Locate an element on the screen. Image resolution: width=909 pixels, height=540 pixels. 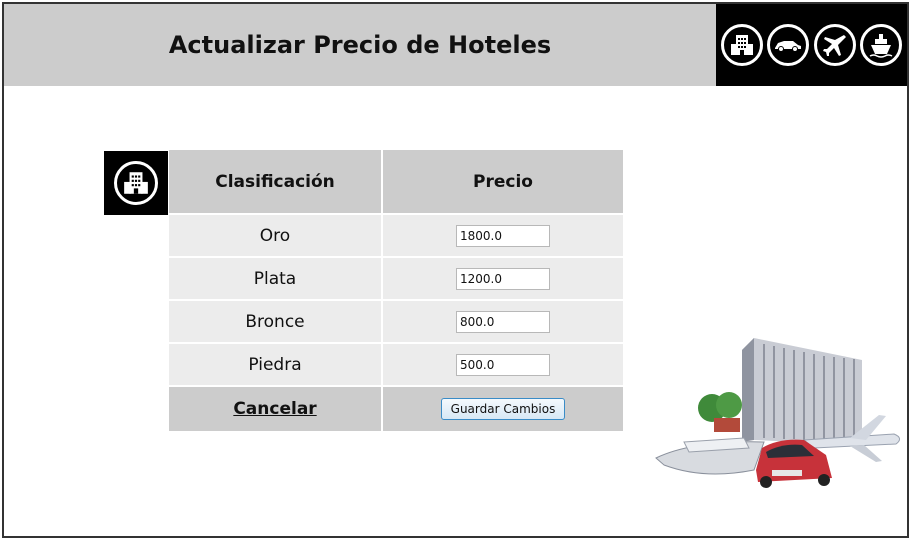
cancel-cell: Cancelar is located at coordinates (276, 409).